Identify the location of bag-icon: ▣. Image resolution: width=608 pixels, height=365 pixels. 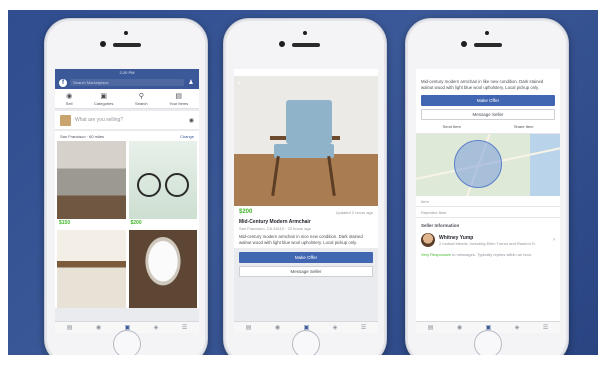
(104, 96).